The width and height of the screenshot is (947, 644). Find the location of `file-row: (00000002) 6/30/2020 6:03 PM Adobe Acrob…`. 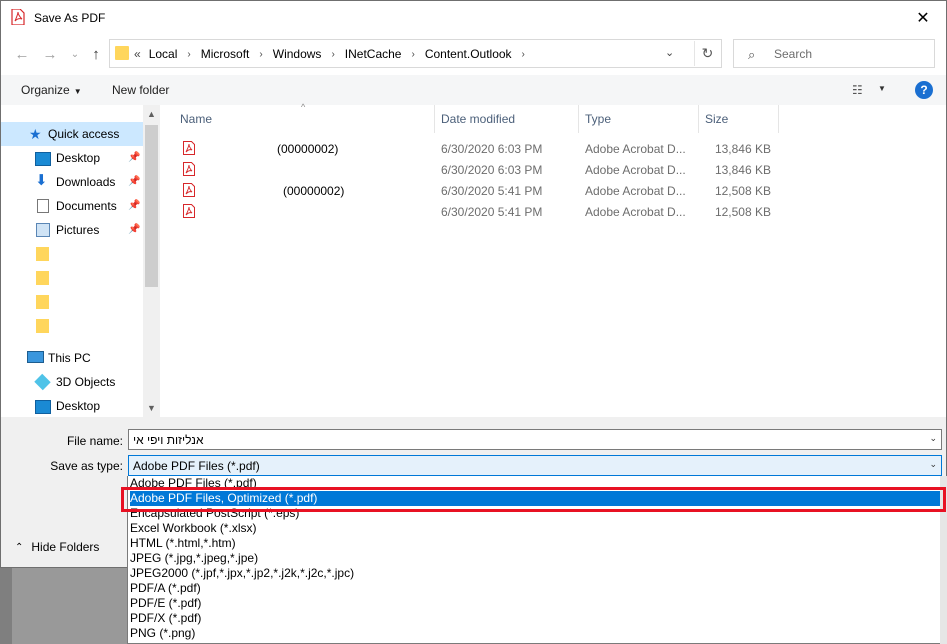

file-row: (00000002) 6/30/2020 6:03 PM Adobe Acrob… is located at coordinates (471, 148).